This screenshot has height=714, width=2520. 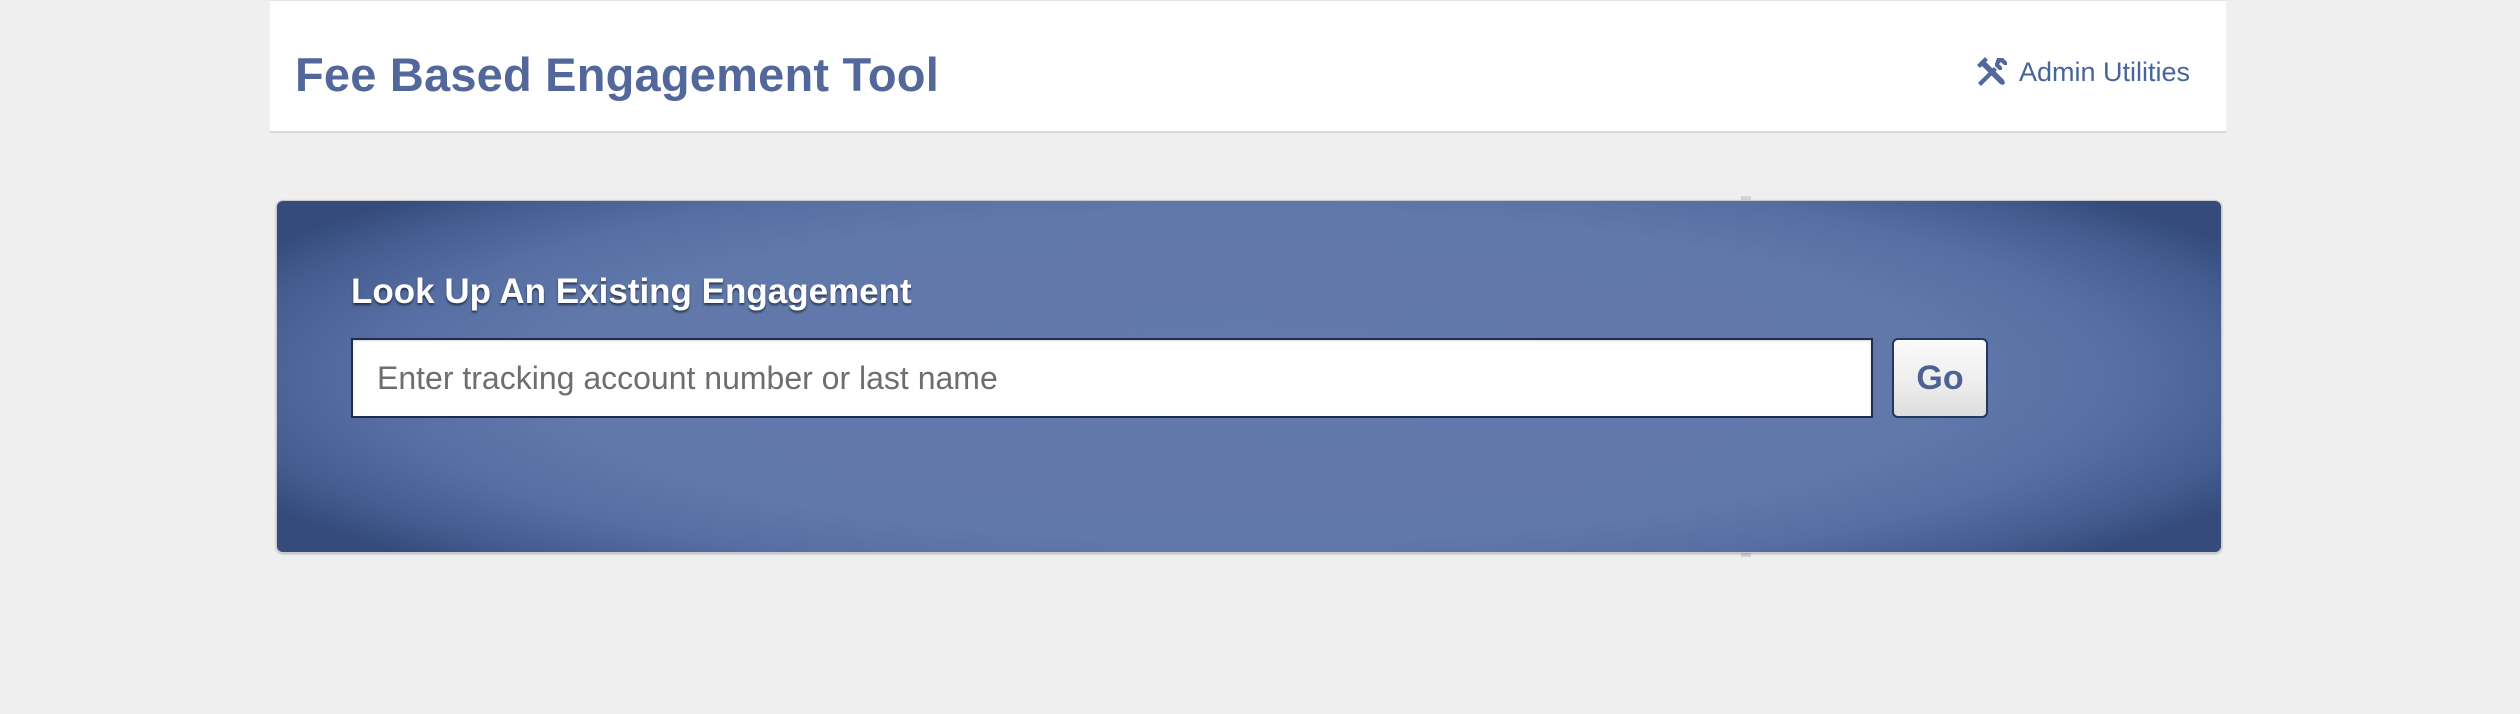 What do you see at coordinates (617, 74) in the screenshot?
I see `app-title: Fee Based Engagement Tool` at bounding box center [617, 74].